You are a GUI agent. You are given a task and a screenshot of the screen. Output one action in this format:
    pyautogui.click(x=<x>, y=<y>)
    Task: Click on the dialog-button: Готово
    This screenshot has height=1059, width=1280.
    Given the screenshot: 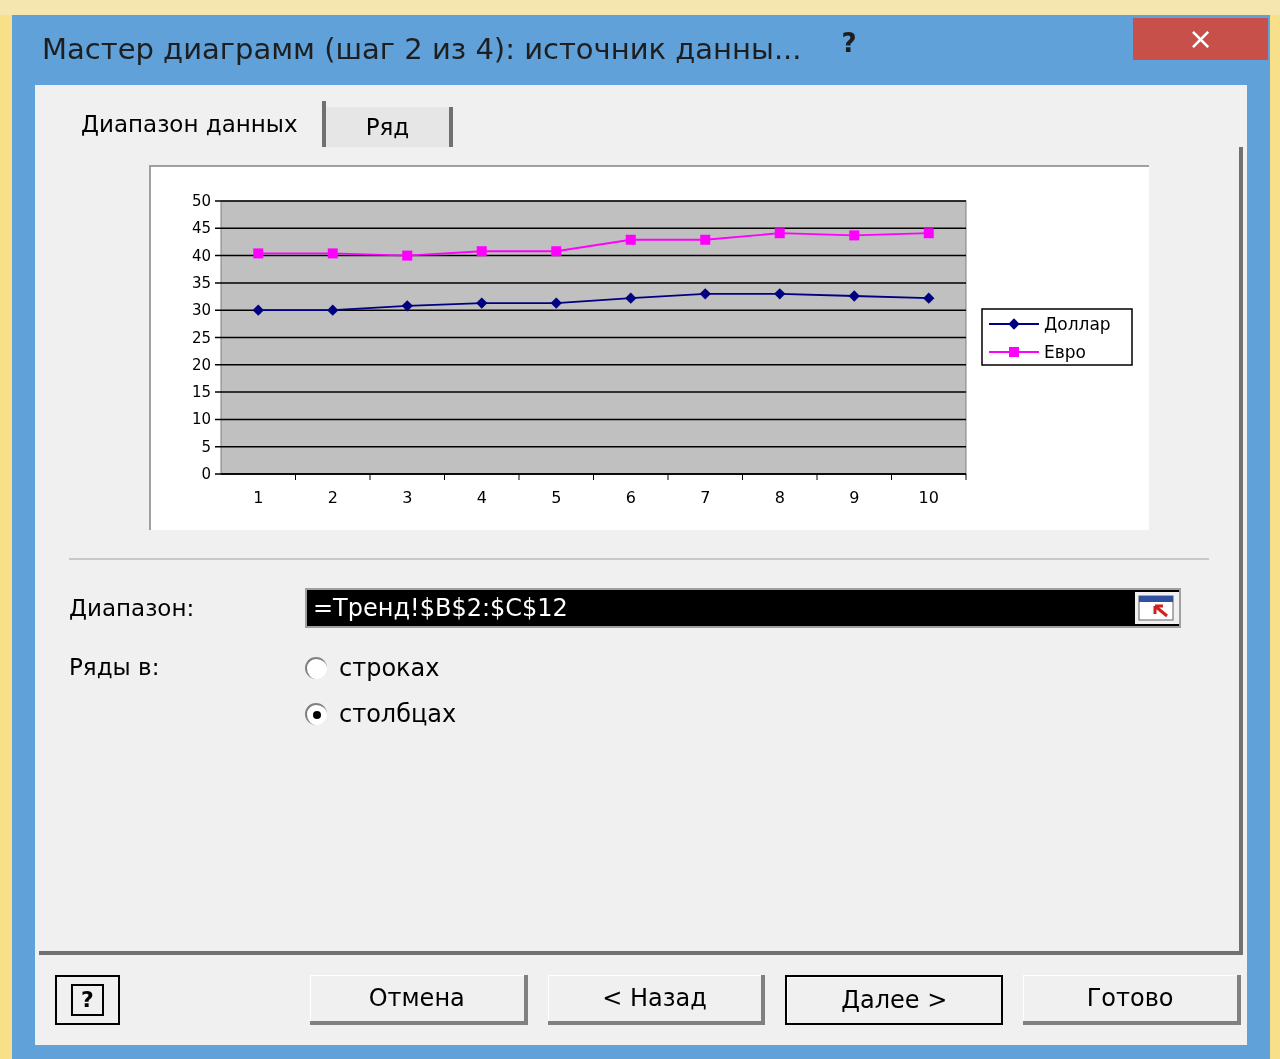 What is the action you would take?
    pyautogui.click(x=1132, y=1000)
    